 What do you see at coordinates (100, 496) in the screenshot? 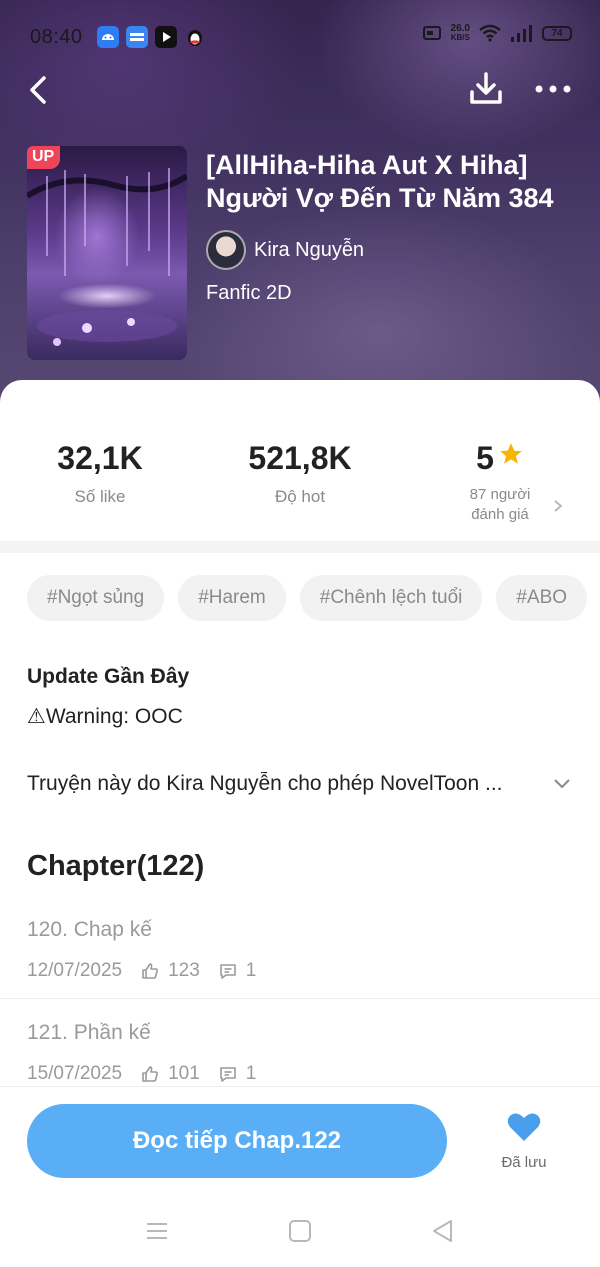
I see `likes-label: Số like` at bounding box center [100, 496].